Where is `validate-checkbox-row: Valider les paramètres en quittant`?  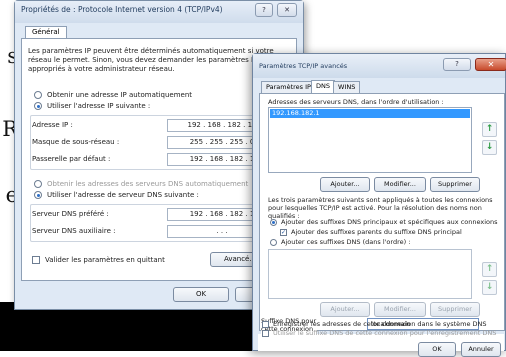
validate-checkbox-row: Valider les paramètres en quittant is located at coordinates (98, 260).